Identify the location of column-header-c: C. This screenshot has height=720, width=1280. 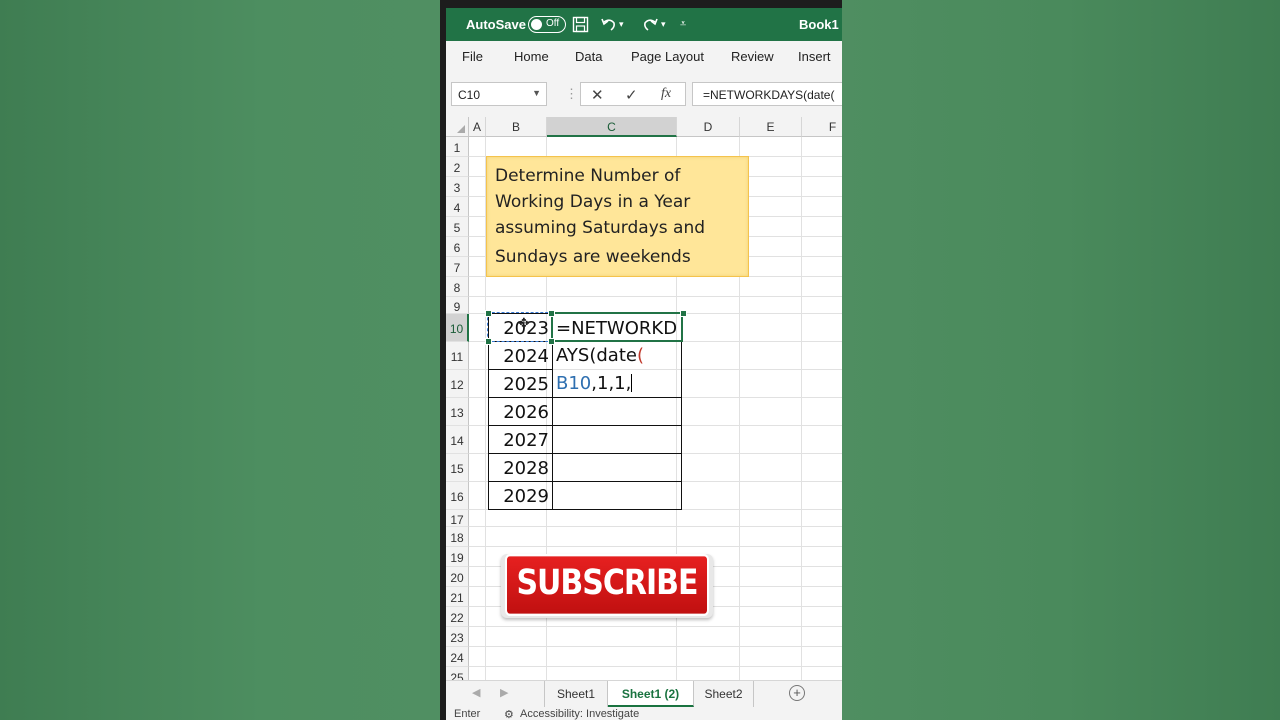
(612, 127).